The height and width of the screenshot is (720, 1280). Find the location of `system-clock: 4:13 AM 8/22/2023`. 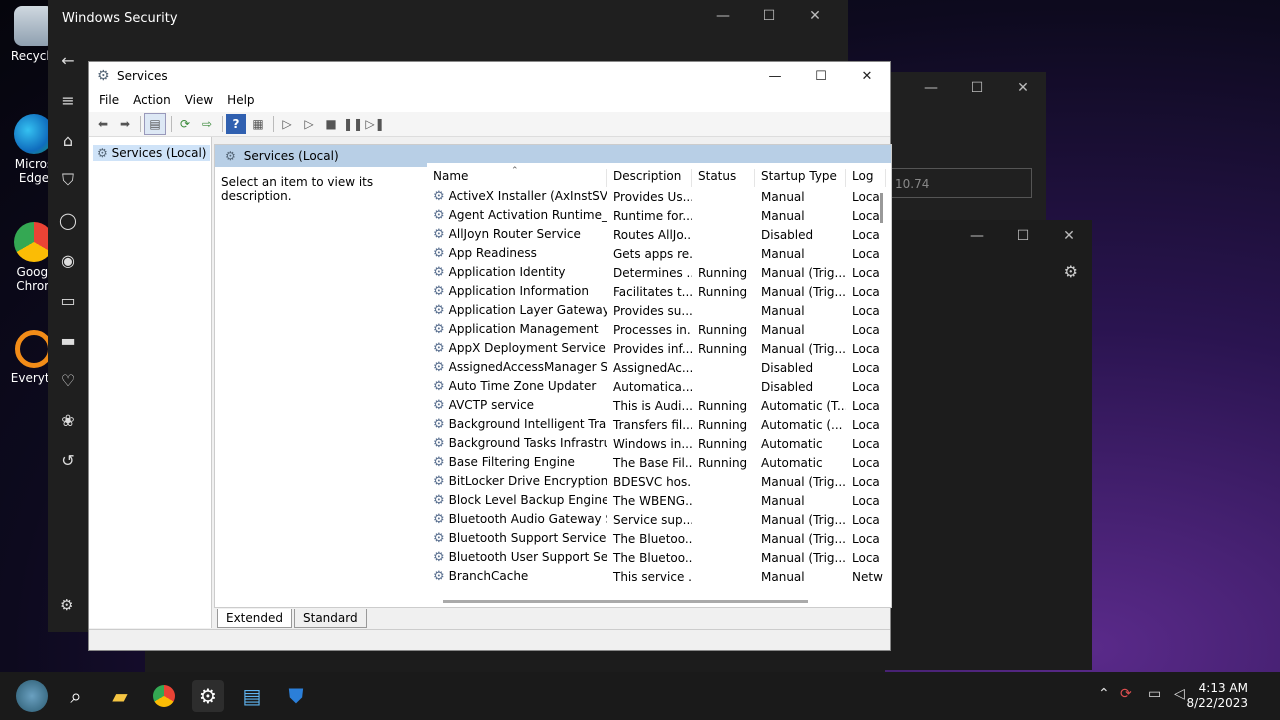

system-clock: 4:13 AM 8/22/2023 is located at coordinates (1217, 696).